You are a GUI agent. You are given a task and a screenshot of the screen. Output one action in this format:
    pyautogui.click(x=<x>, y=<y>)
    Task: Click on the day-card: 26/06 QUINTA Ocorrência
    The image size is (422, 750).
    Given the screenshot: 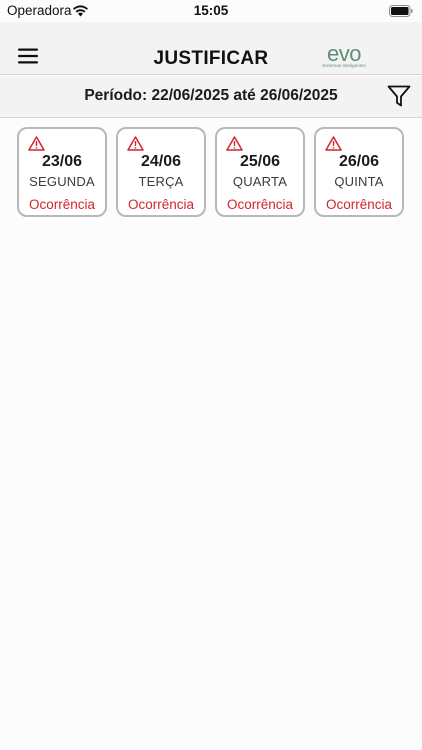 What is the action you would take?
    pyautogui.click(x=359, y=172)
    